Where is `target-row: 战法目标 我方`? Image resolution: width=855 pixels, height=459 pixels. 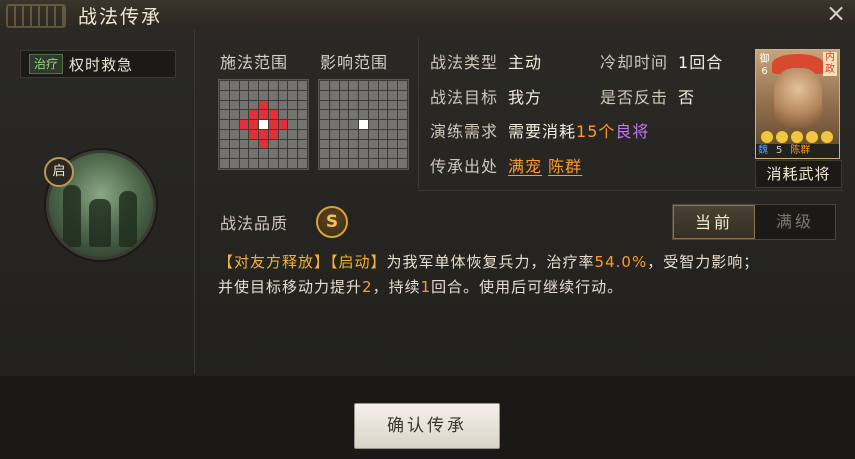 target-row: 战法目标 我方 is located at coordinates (486, 96).